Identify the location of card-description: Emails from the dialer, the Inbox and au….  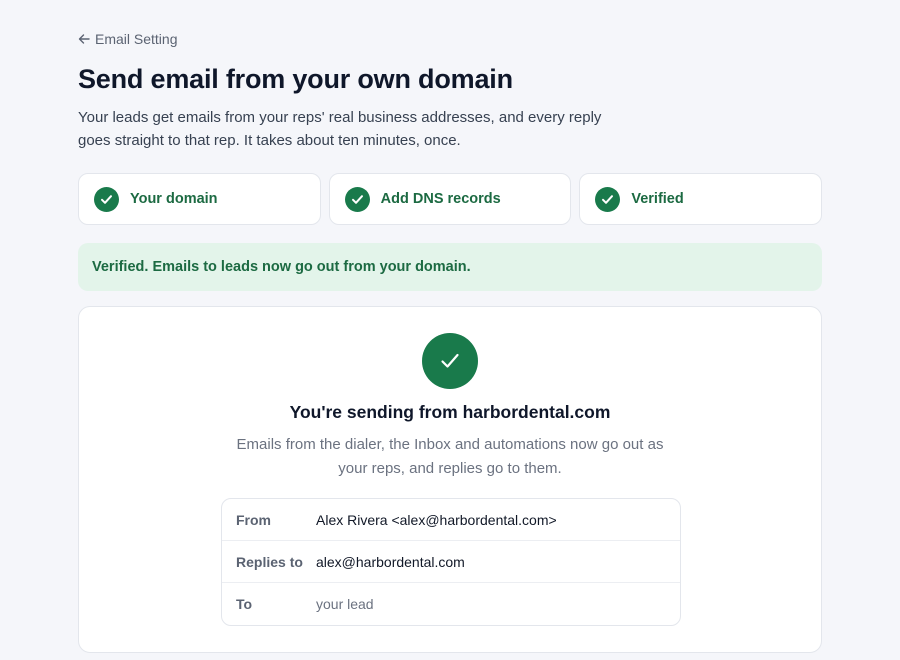
(450, 456).